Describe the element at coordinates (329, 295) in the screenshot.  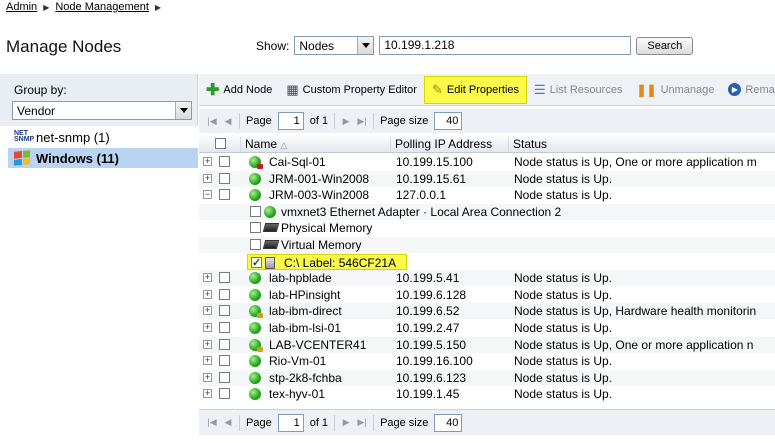
I see `node-name: lab-HPinsight` at that location.